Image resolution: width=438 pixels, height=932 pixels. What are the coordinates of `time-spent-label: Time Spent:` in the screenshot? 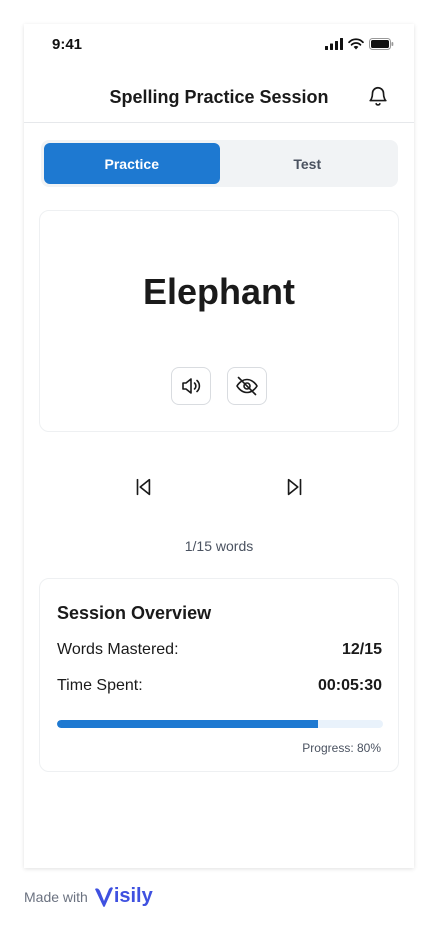 It's located at (100, 685).